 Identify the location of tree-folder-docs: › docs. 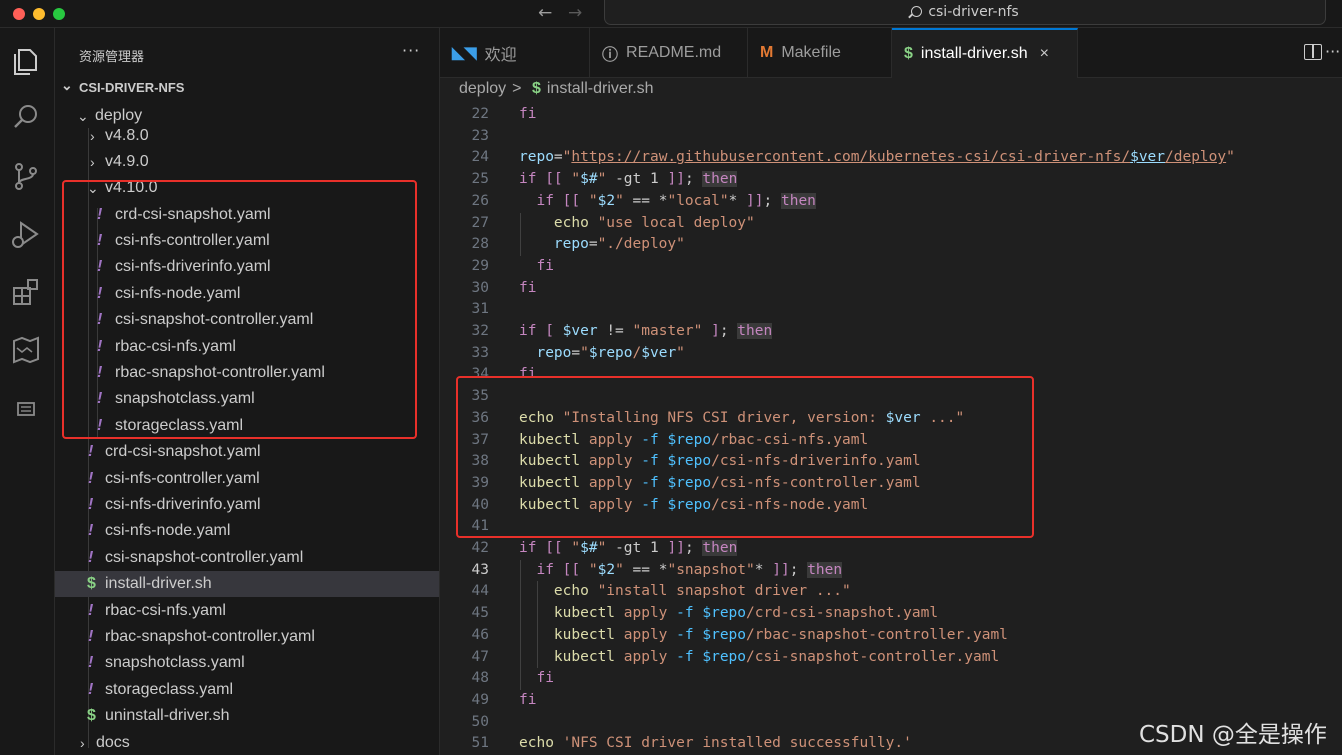
(247, 742).